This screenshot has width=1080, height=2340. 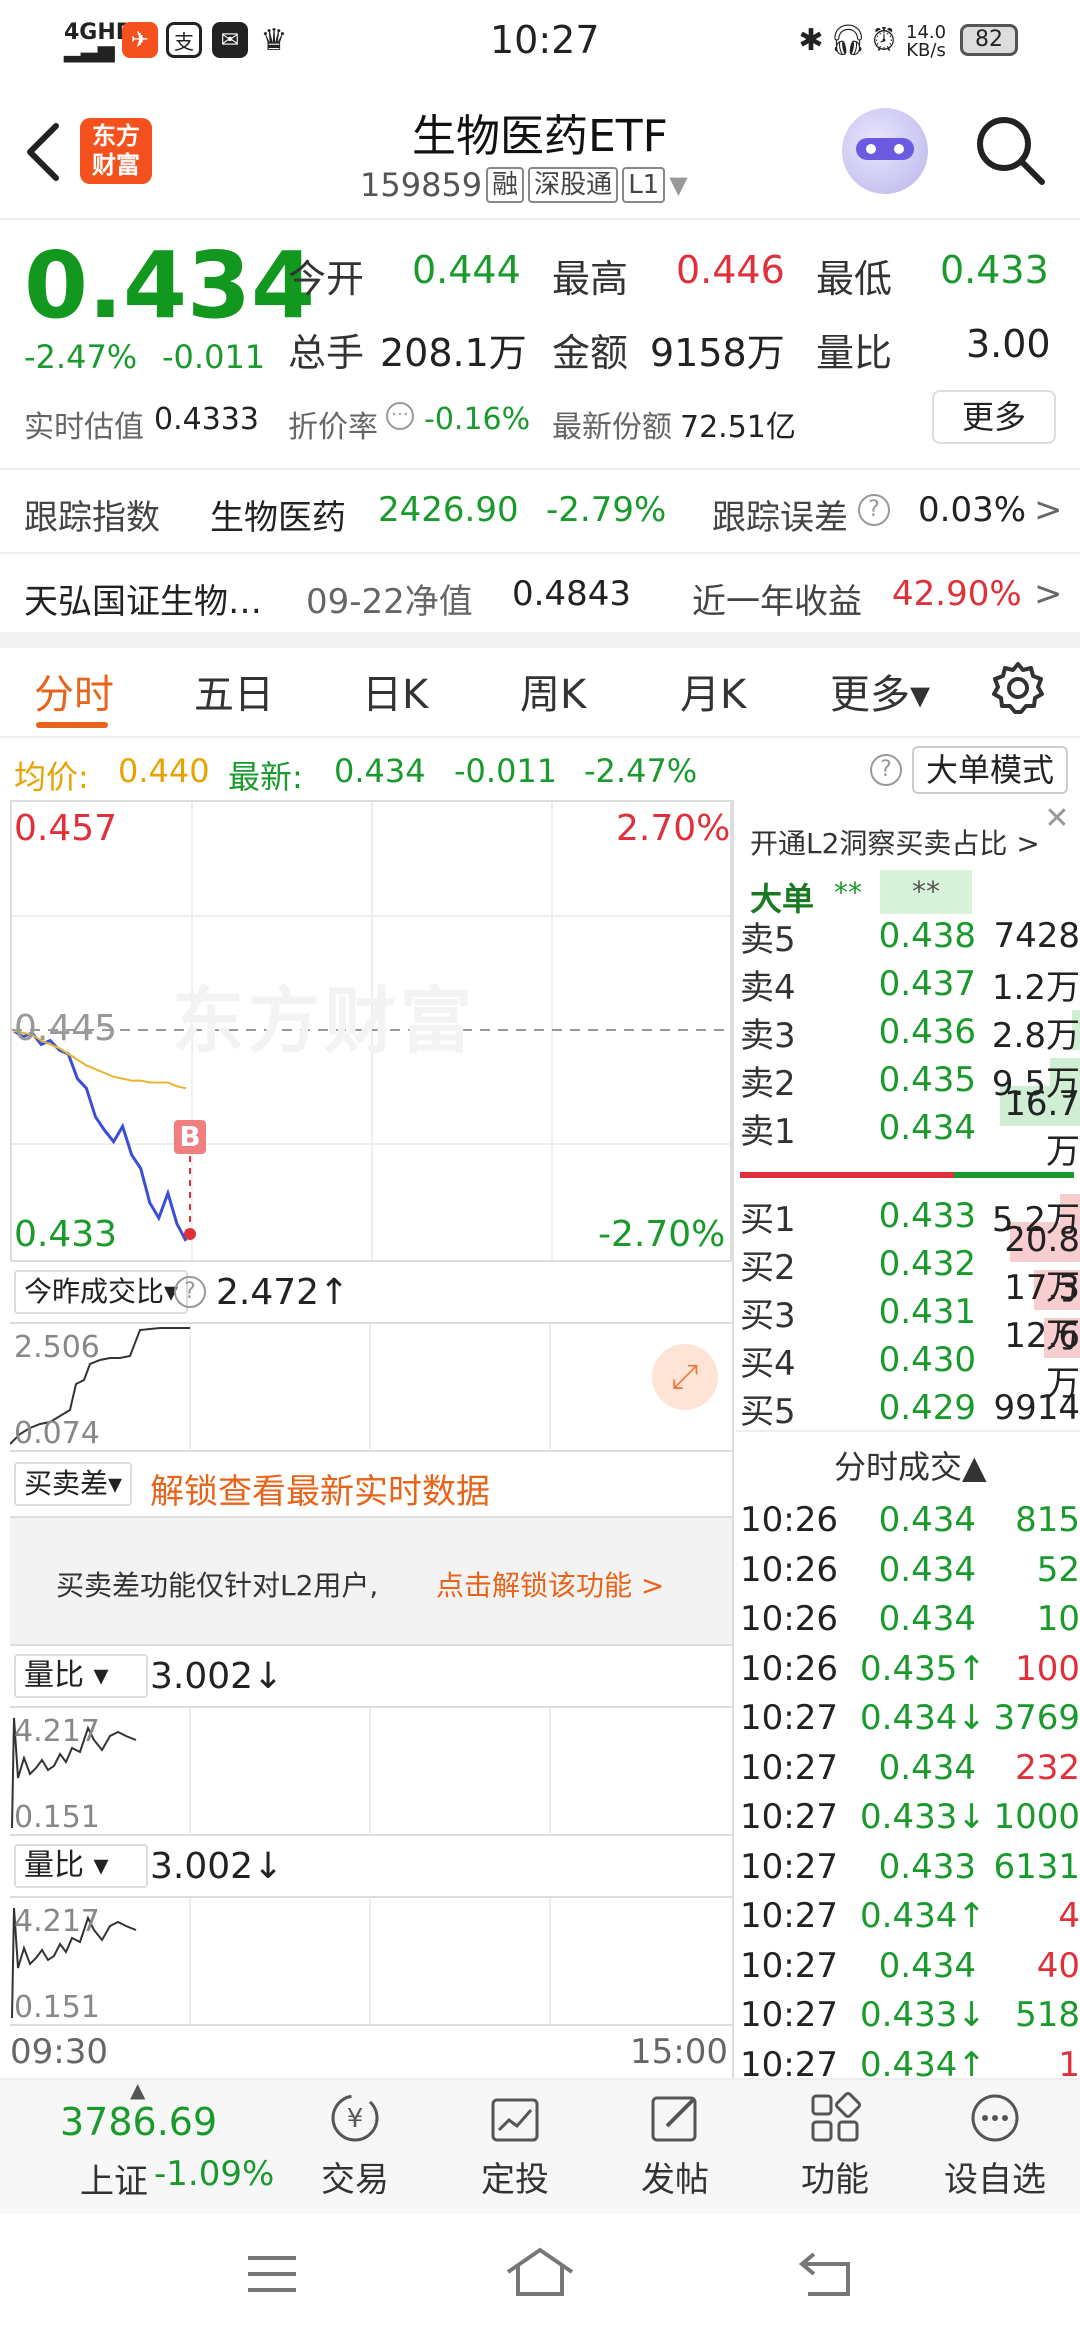 I want to click on trade-volume: 1000, so click(x=1036, y=1817).